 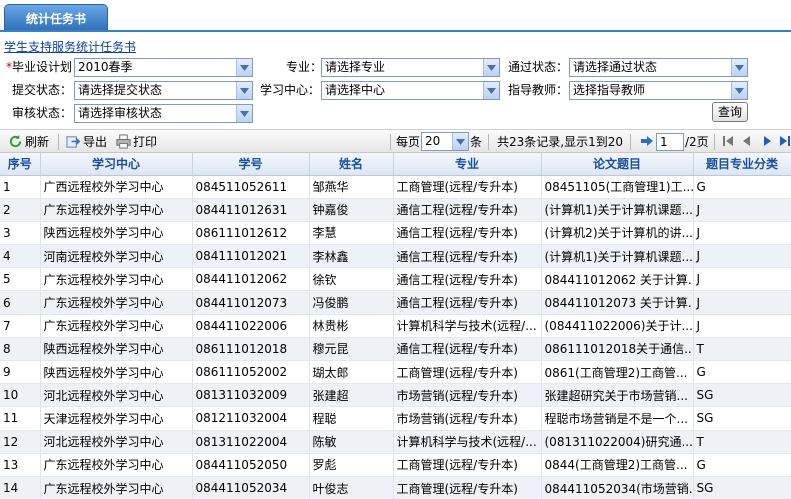 What do you see at coordinates (251, 187) in the screenshot?
I see `table-cell: 084511052611` at bounding box center [251, 187].